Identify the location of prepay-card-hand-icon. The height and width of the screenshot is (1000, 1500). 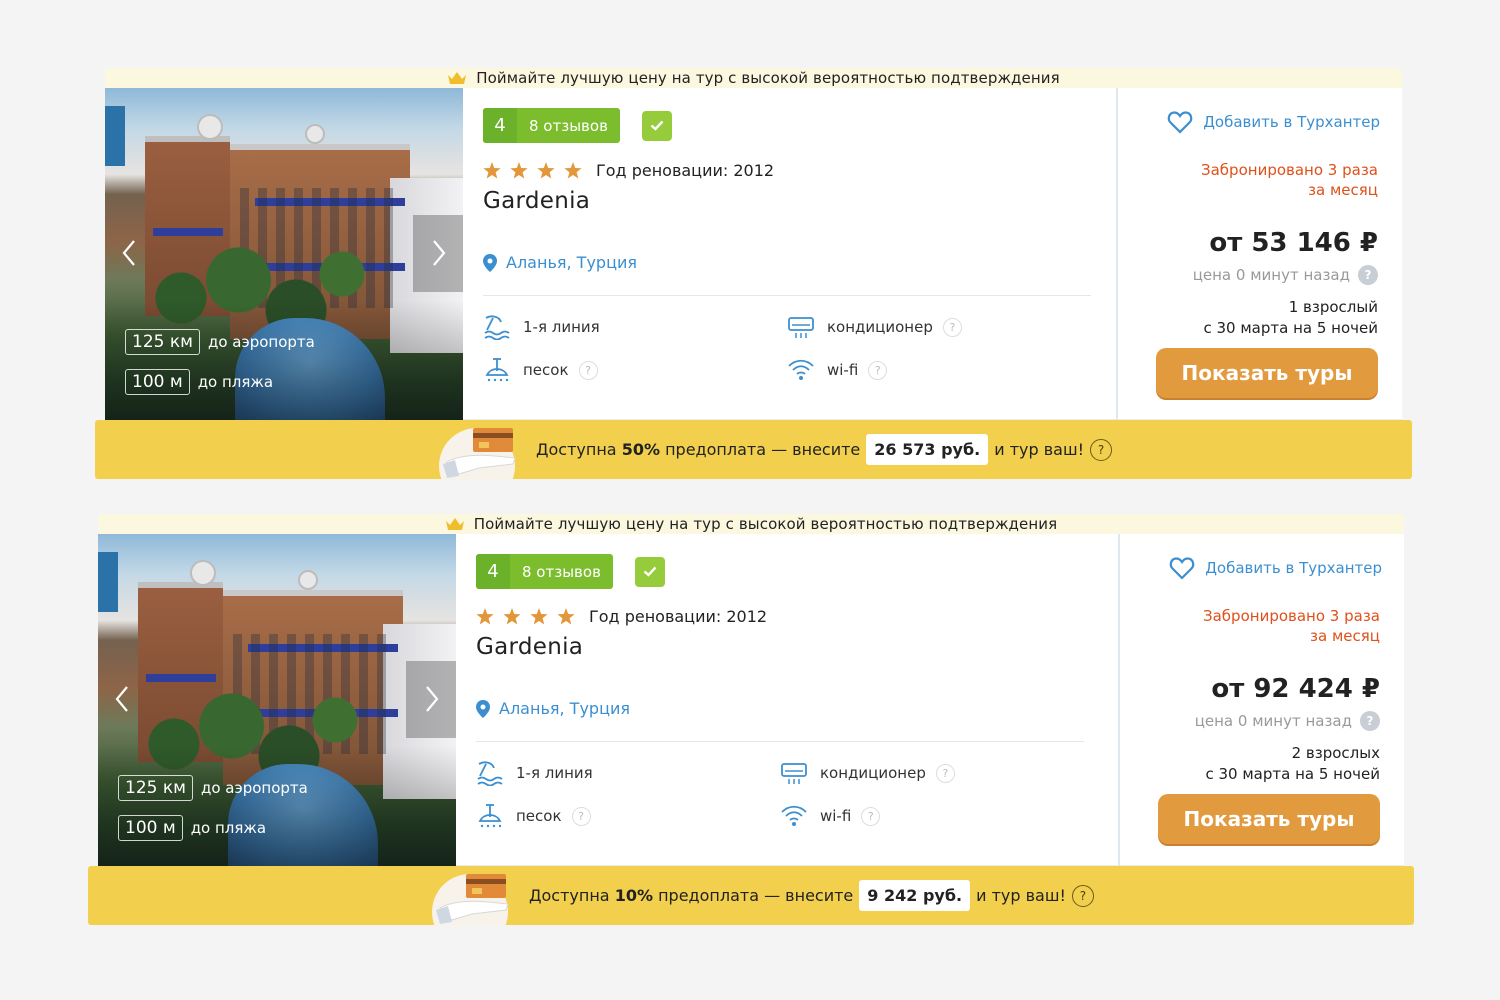
(477, 454).